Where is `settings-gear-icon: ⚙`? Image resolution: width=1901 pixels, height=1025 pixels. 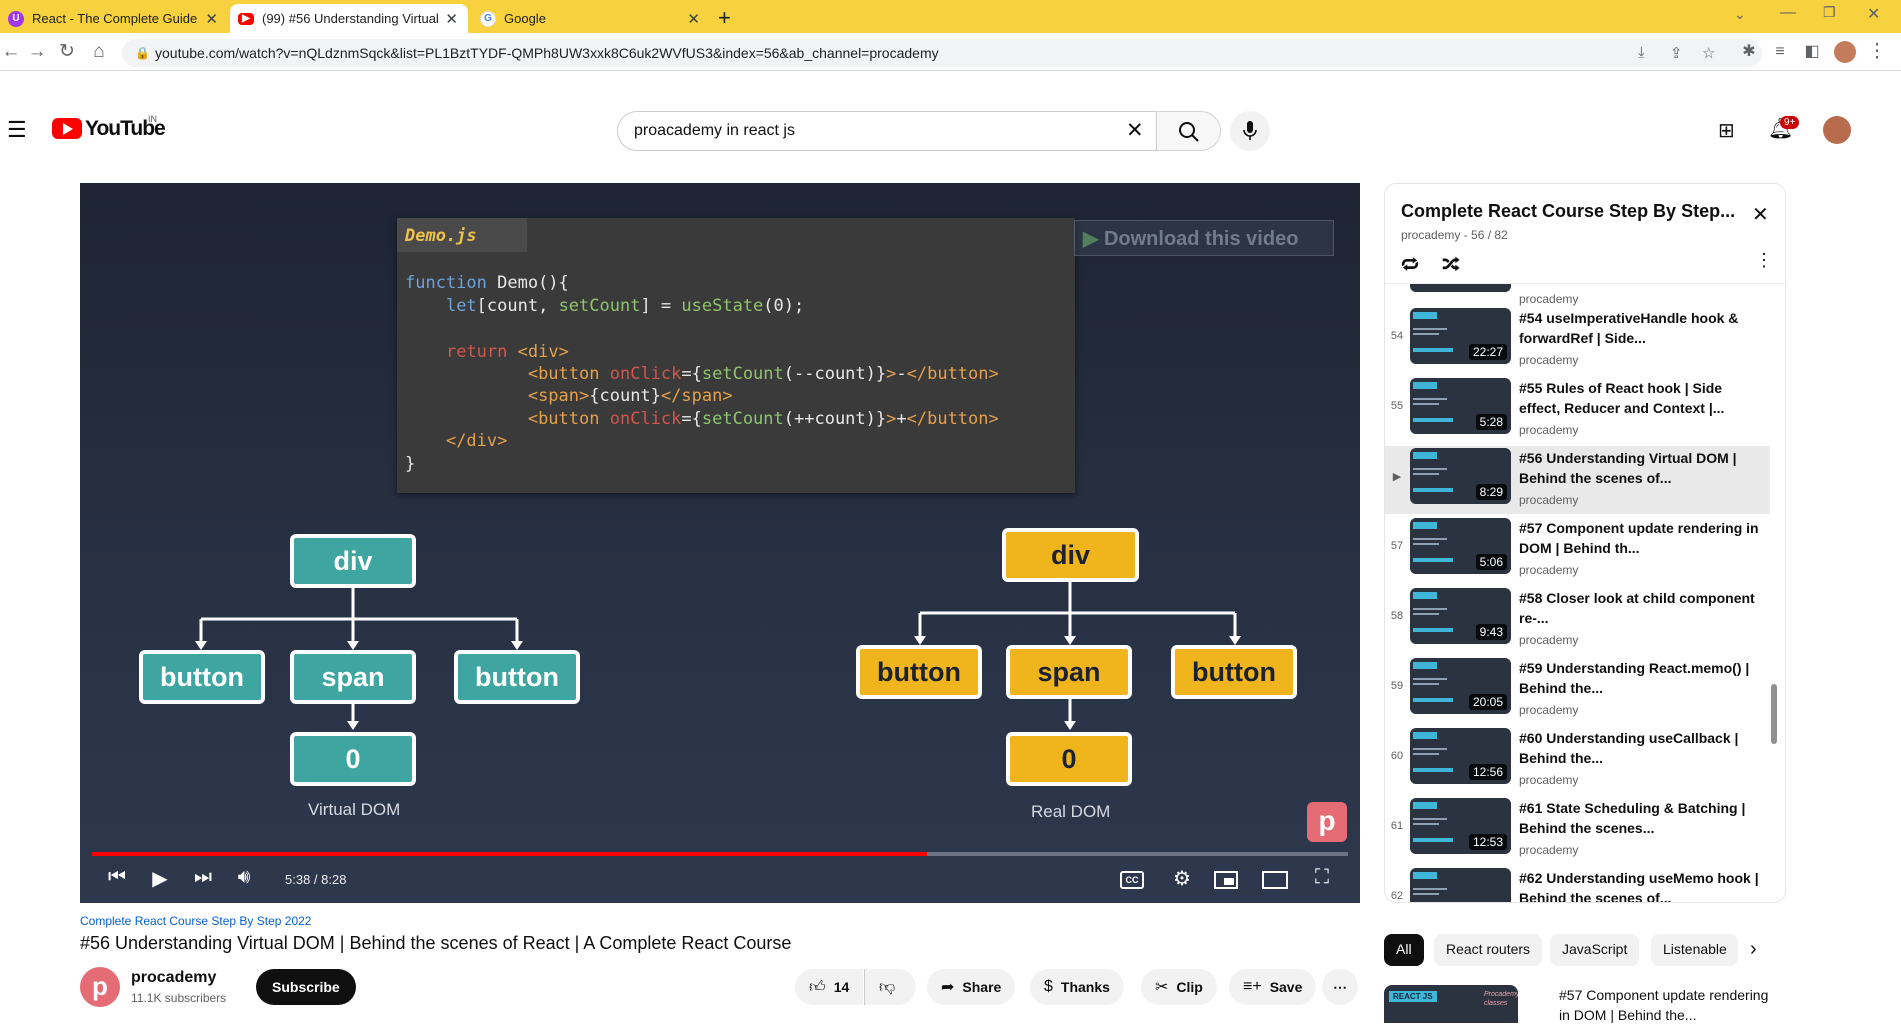
settings-gear-icon: ⚙ is located at coordinates (1182, 878).